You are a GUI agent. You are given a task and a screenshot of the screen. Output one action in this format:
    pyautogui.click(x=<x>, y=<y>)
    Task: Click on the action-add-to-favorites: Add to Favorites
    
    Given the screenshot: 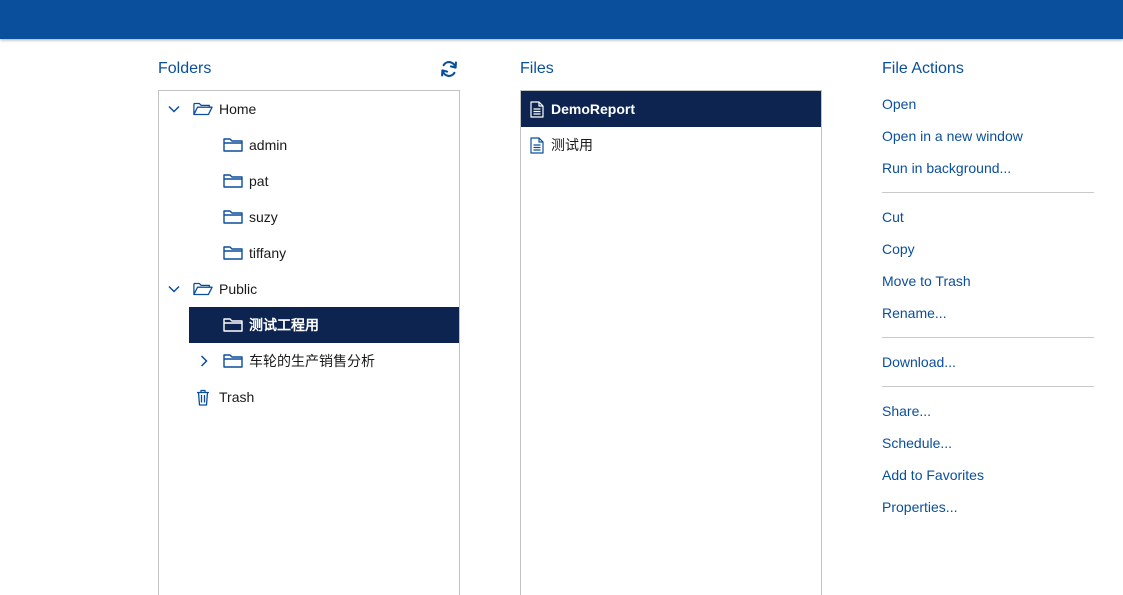 What is the action you would take?
    pyautogui.click(x=933, y=475)
    